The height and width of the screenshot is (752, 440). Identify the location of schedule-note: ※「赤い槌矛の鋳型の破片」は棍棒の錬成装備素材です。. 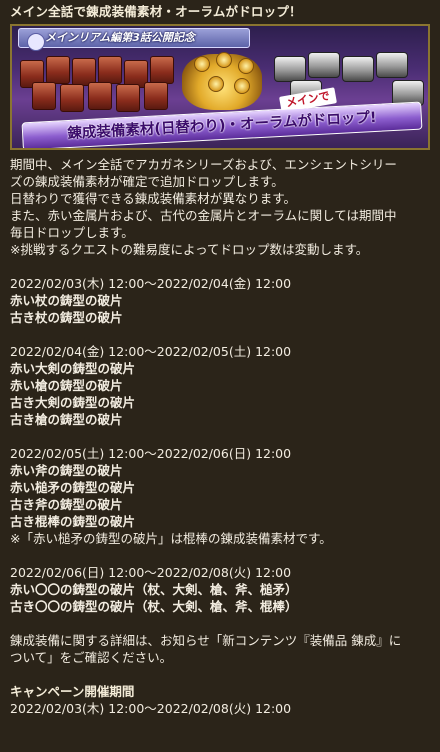
(171, 538).